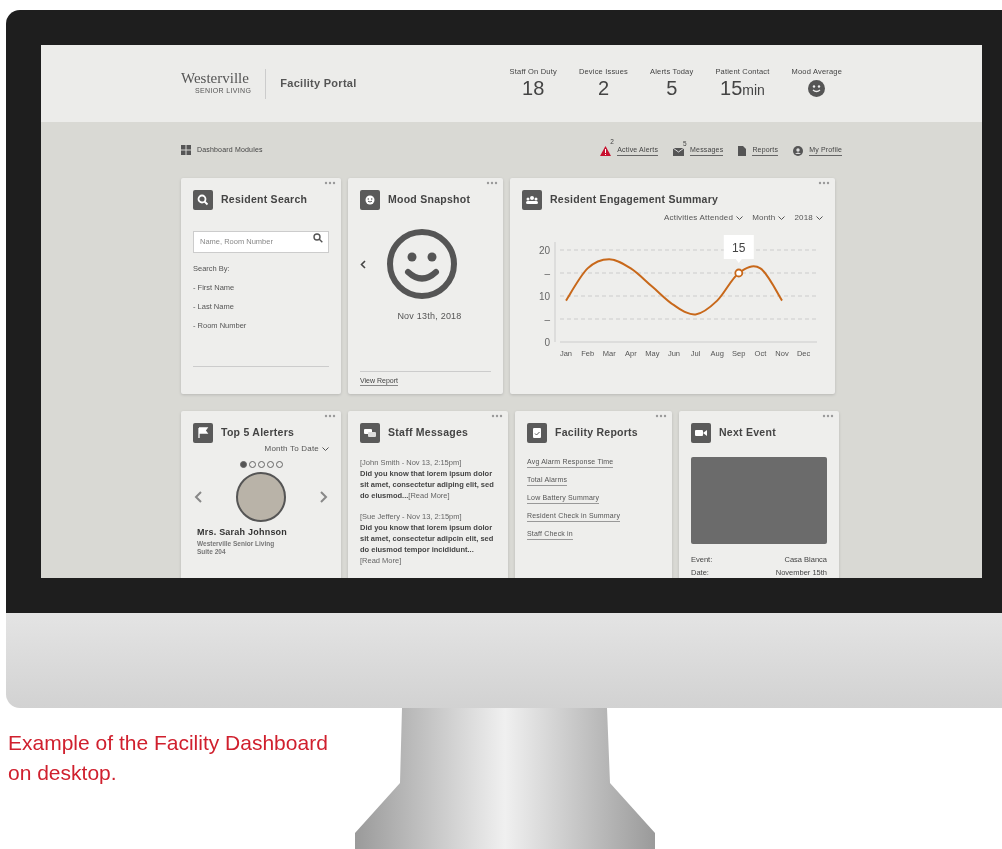 The width and height of the screenshot is (1002, 849). Describe the element at coordinates (264, 200) in the screenshot. I see `card-title: Resident Search` at that location.